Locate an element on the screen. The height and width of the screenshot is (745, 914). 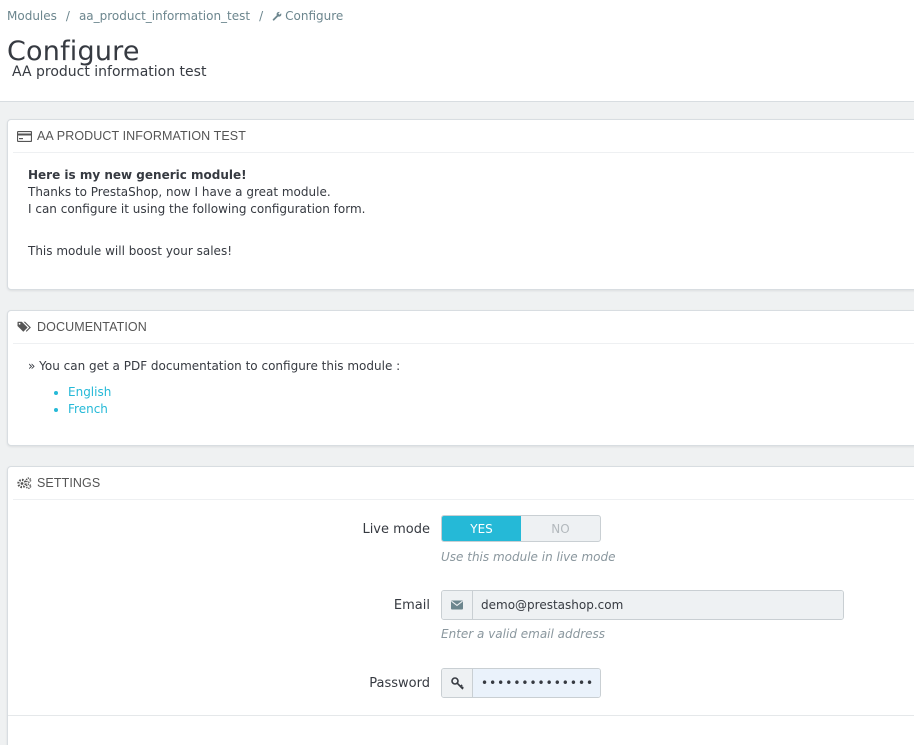
panel-title: SETTINGS is located at coordinates (69, 483).